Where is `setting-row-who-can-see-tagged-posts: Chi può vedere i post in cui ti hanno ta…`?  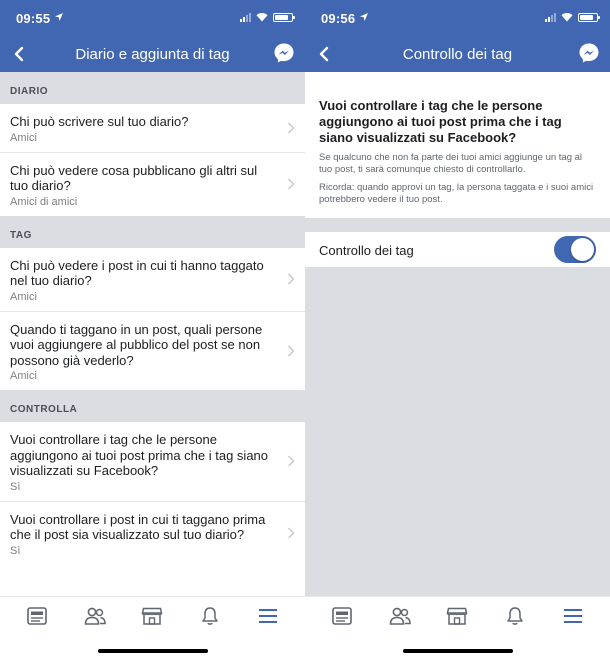
setting-row-who-can-see-tagged-posts: Chi può vedere i post in cui ti hanno ta… is located at coordinates (152, 279).